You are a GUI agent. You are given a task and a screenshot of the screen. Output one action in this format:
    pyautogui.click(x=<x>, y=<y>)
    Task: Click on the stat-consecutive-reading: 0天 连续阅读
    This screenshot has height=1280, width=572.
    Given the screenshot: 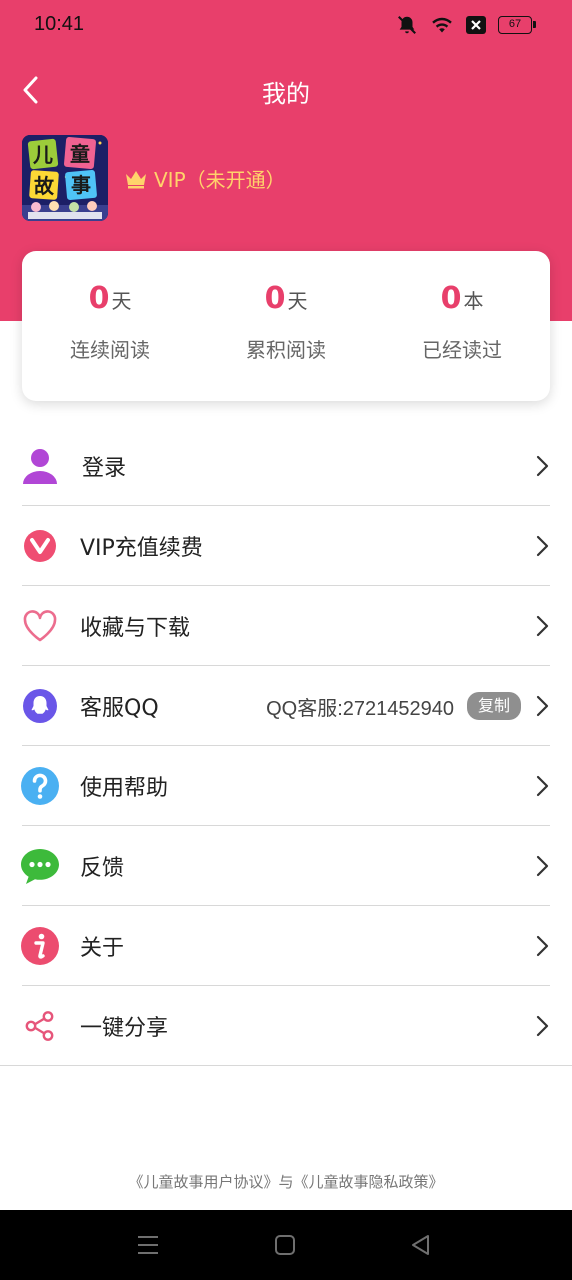 What is the action you would take?
    pyautogui.click(x=110, y=326)
    